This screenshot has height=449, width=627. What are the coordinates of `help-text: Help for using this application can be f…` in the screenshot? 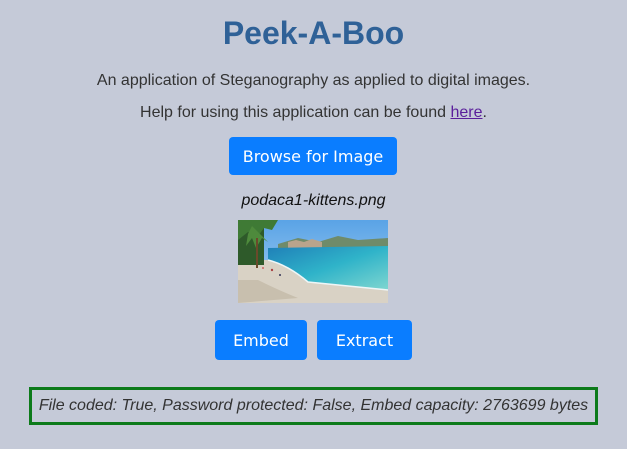 It's located at (313, 113).